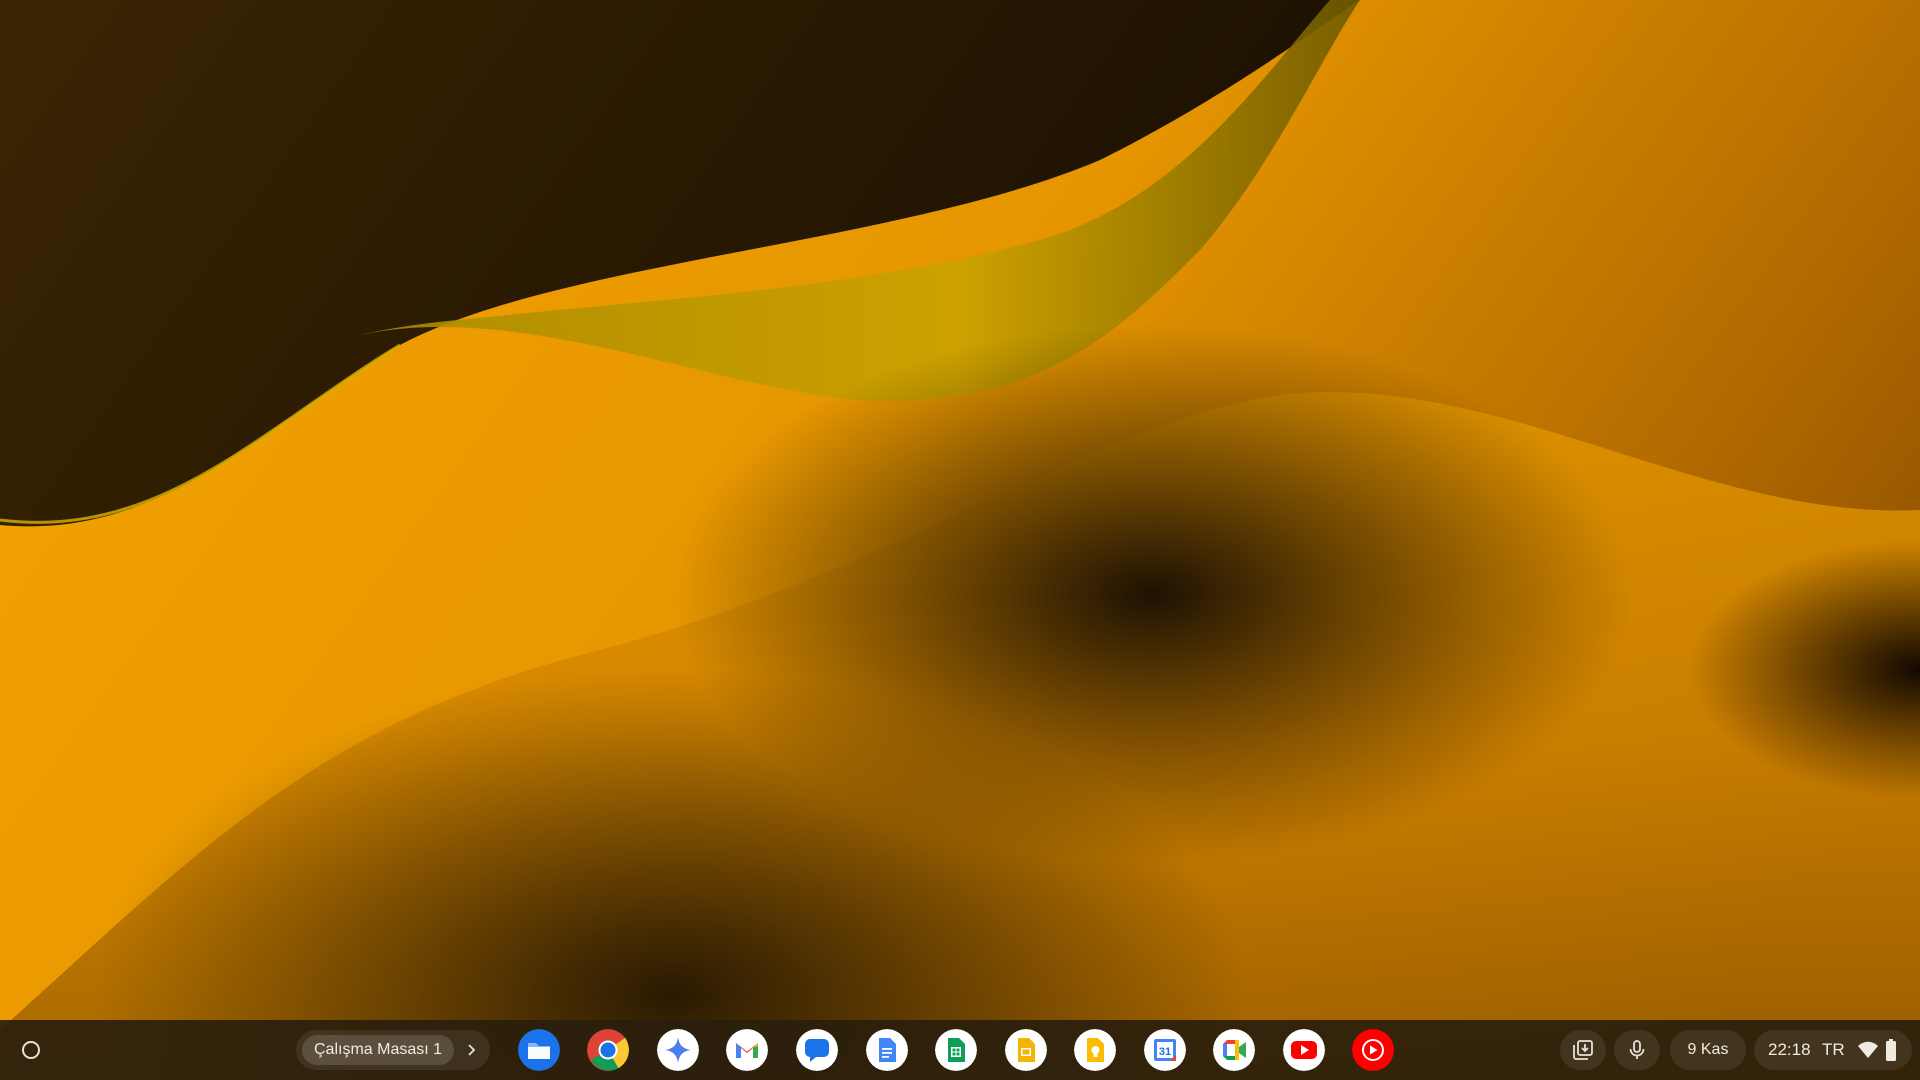 The image size is (1920, 1080). I want to click on app-chrome, so click(608, 1050).